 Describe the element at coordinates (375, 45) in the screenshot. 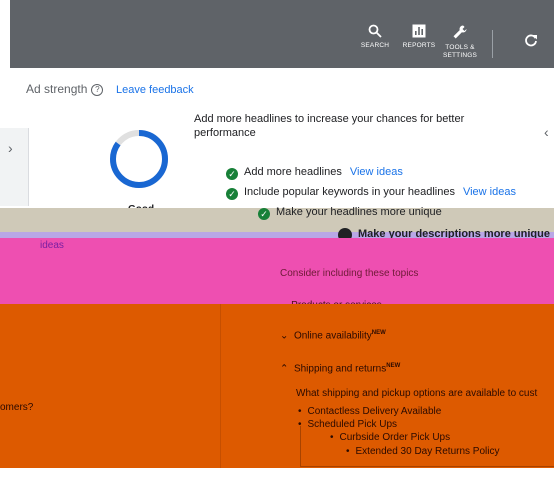

I see `search-label: SEARCH` at that location.